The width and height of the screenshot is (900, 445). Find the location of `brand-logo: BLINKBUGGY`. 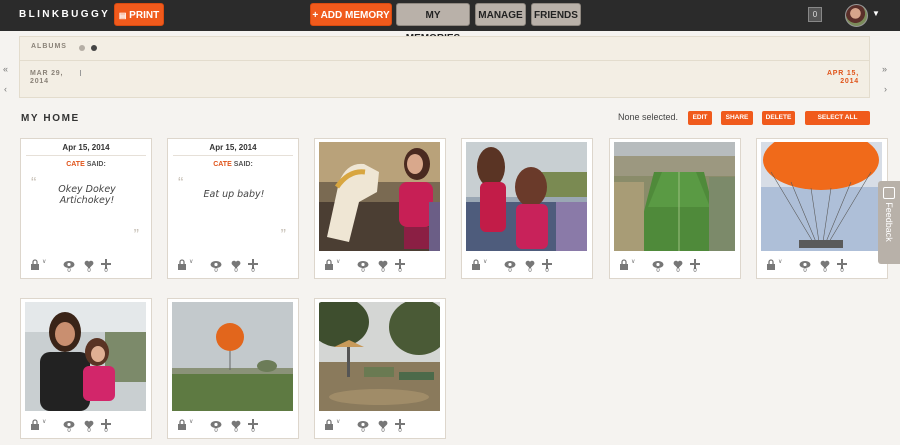

brand-logo: BLINKBUGGY is located at coordinates (64, 14).